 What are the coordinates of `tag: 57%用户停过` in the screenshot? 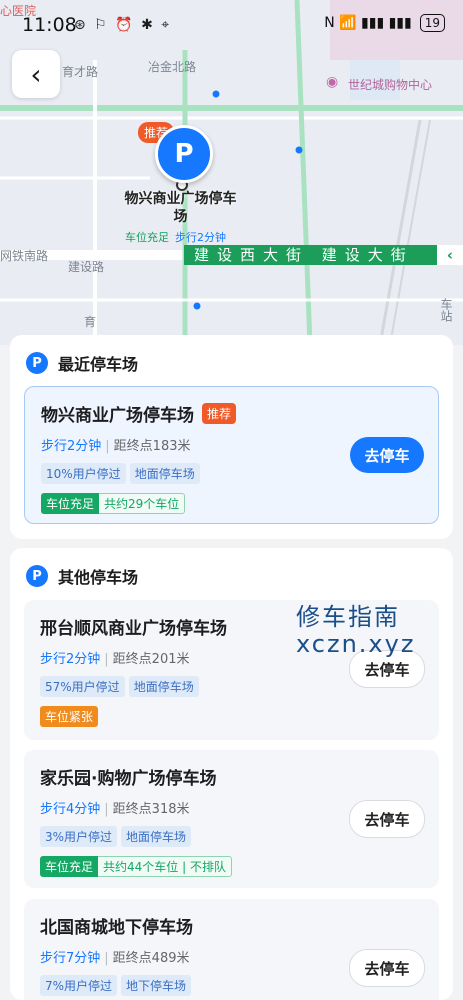 It's located at (82, 686).